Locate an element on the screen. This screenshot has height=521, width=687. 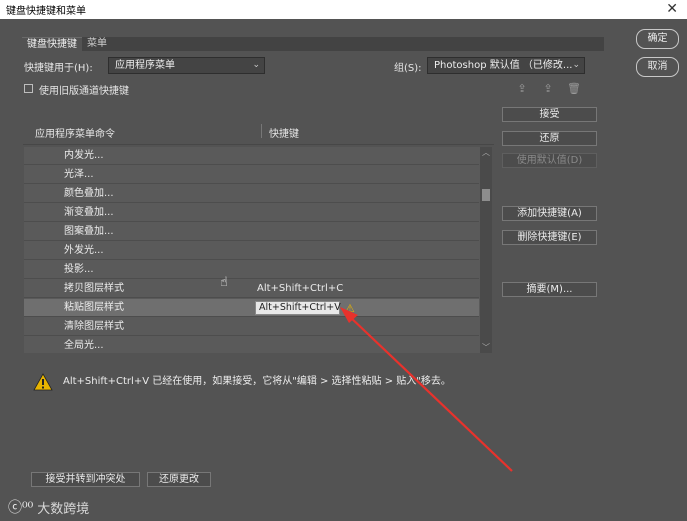
scrollbar-thumb is located at coordinates (486, 195).